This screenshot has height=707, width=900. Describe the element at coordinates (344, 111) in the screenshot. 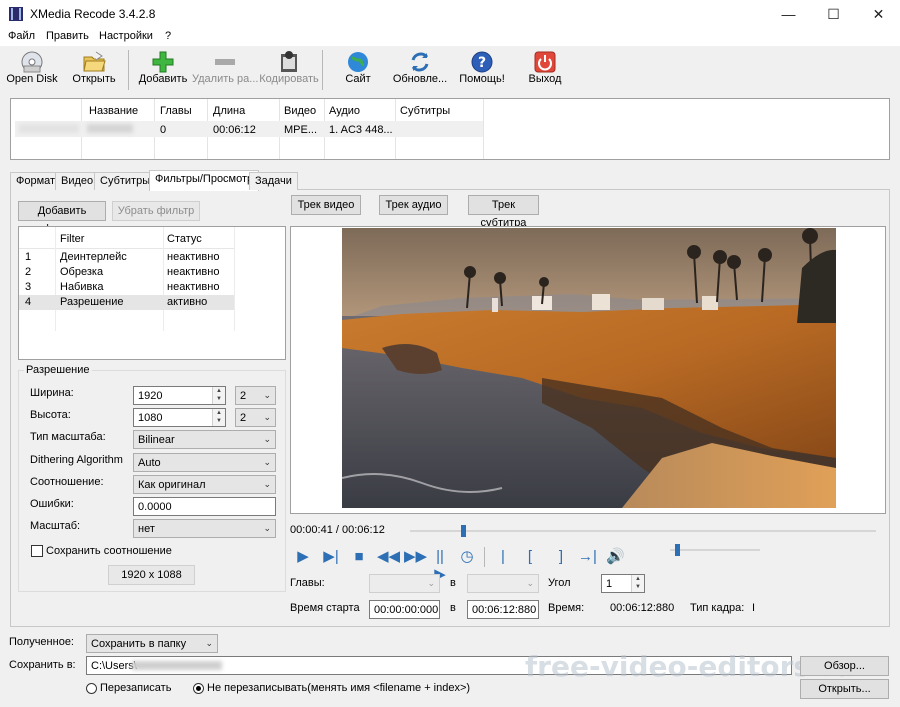

I see `column-header-audio: Аудио` at that location.